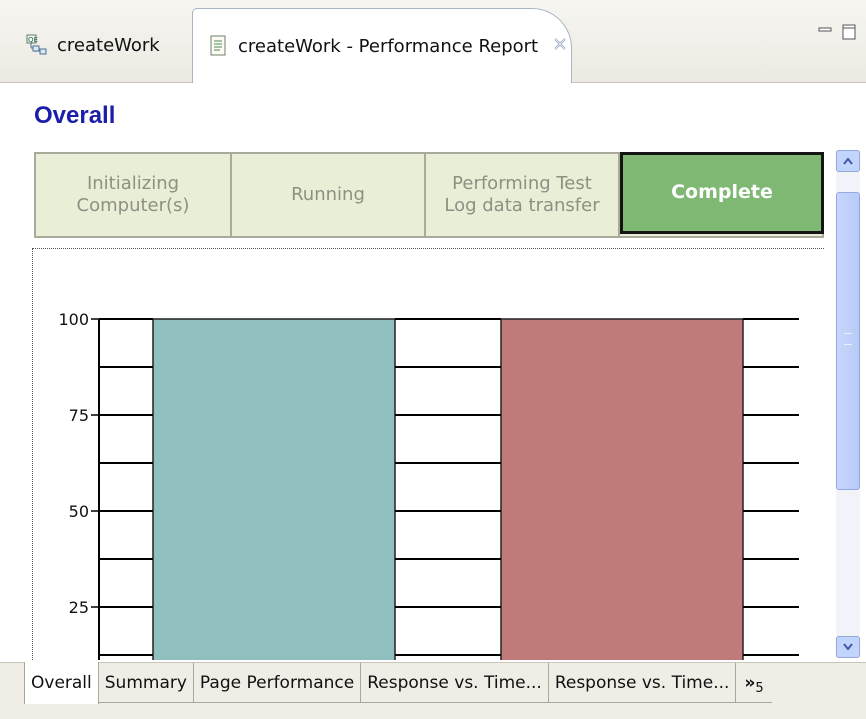 This screenshot has width=866, height=719. What do you see at coordinates (61, 683) in the screenshot?
I see `tab-overall: Overall` at bounding box center [61, 683].